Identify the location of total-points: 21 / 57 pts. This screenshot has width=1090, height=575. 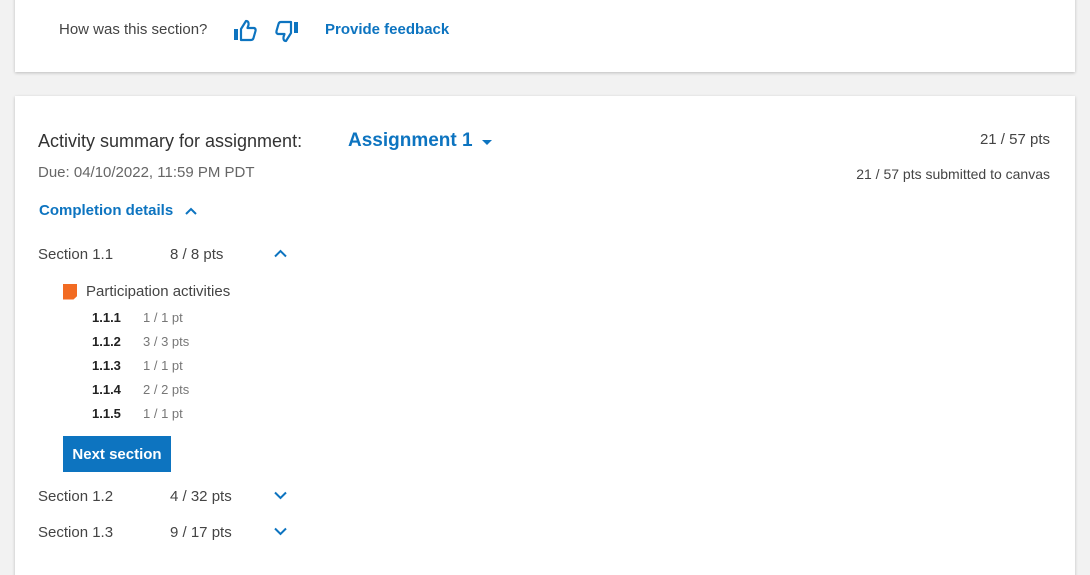
(1014, 139).